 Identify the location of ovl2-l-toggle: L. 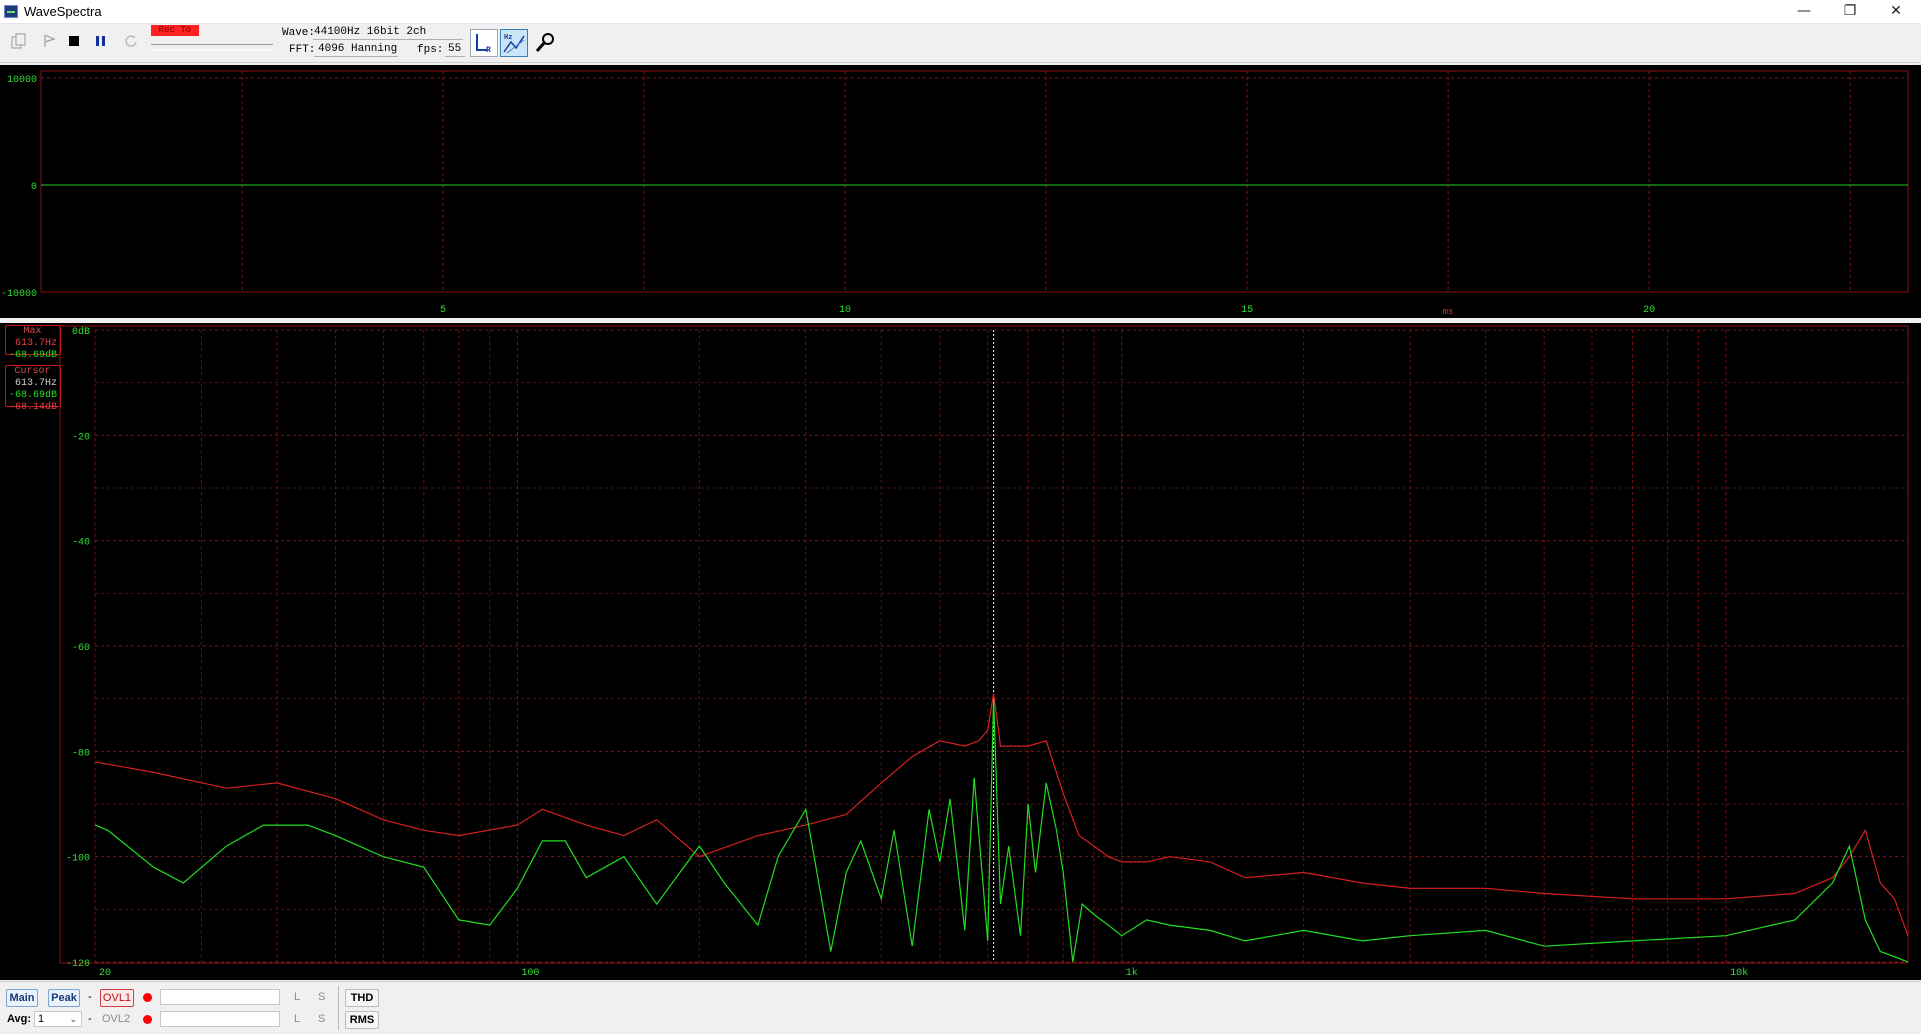
(297, 1019).